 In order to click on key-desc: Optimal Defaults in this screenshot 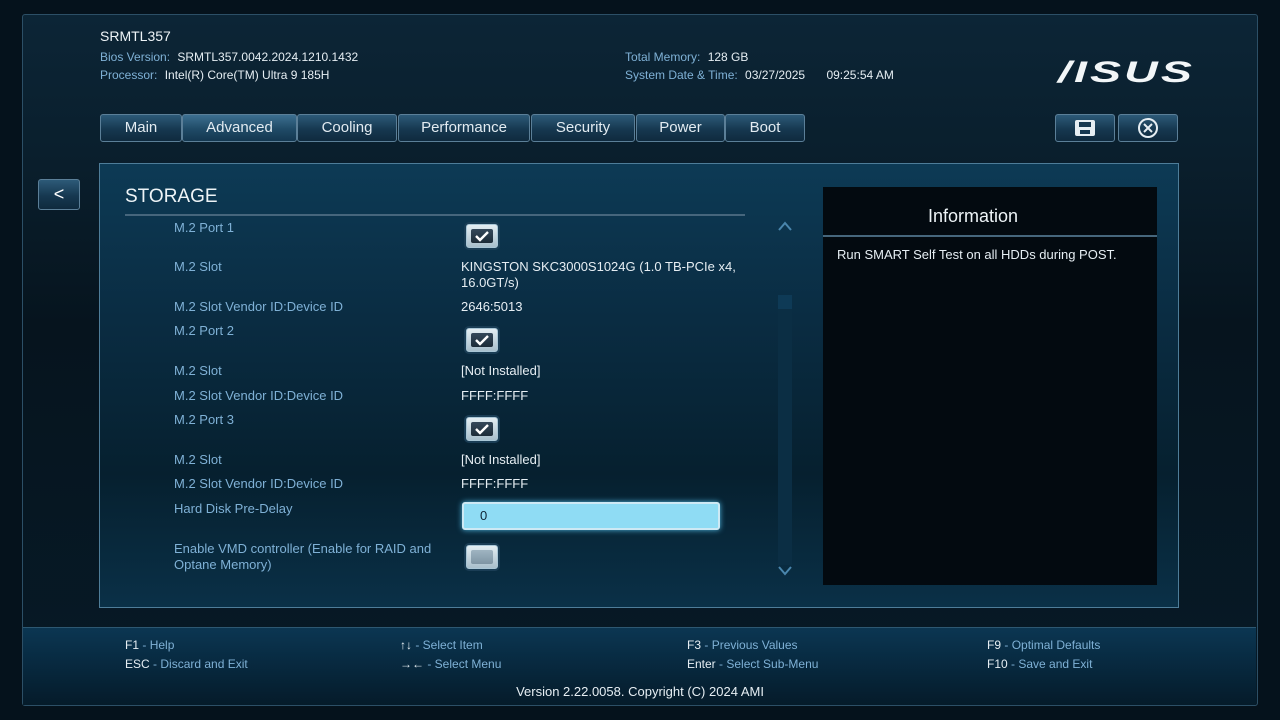, I will do `click(1056, 645)`.